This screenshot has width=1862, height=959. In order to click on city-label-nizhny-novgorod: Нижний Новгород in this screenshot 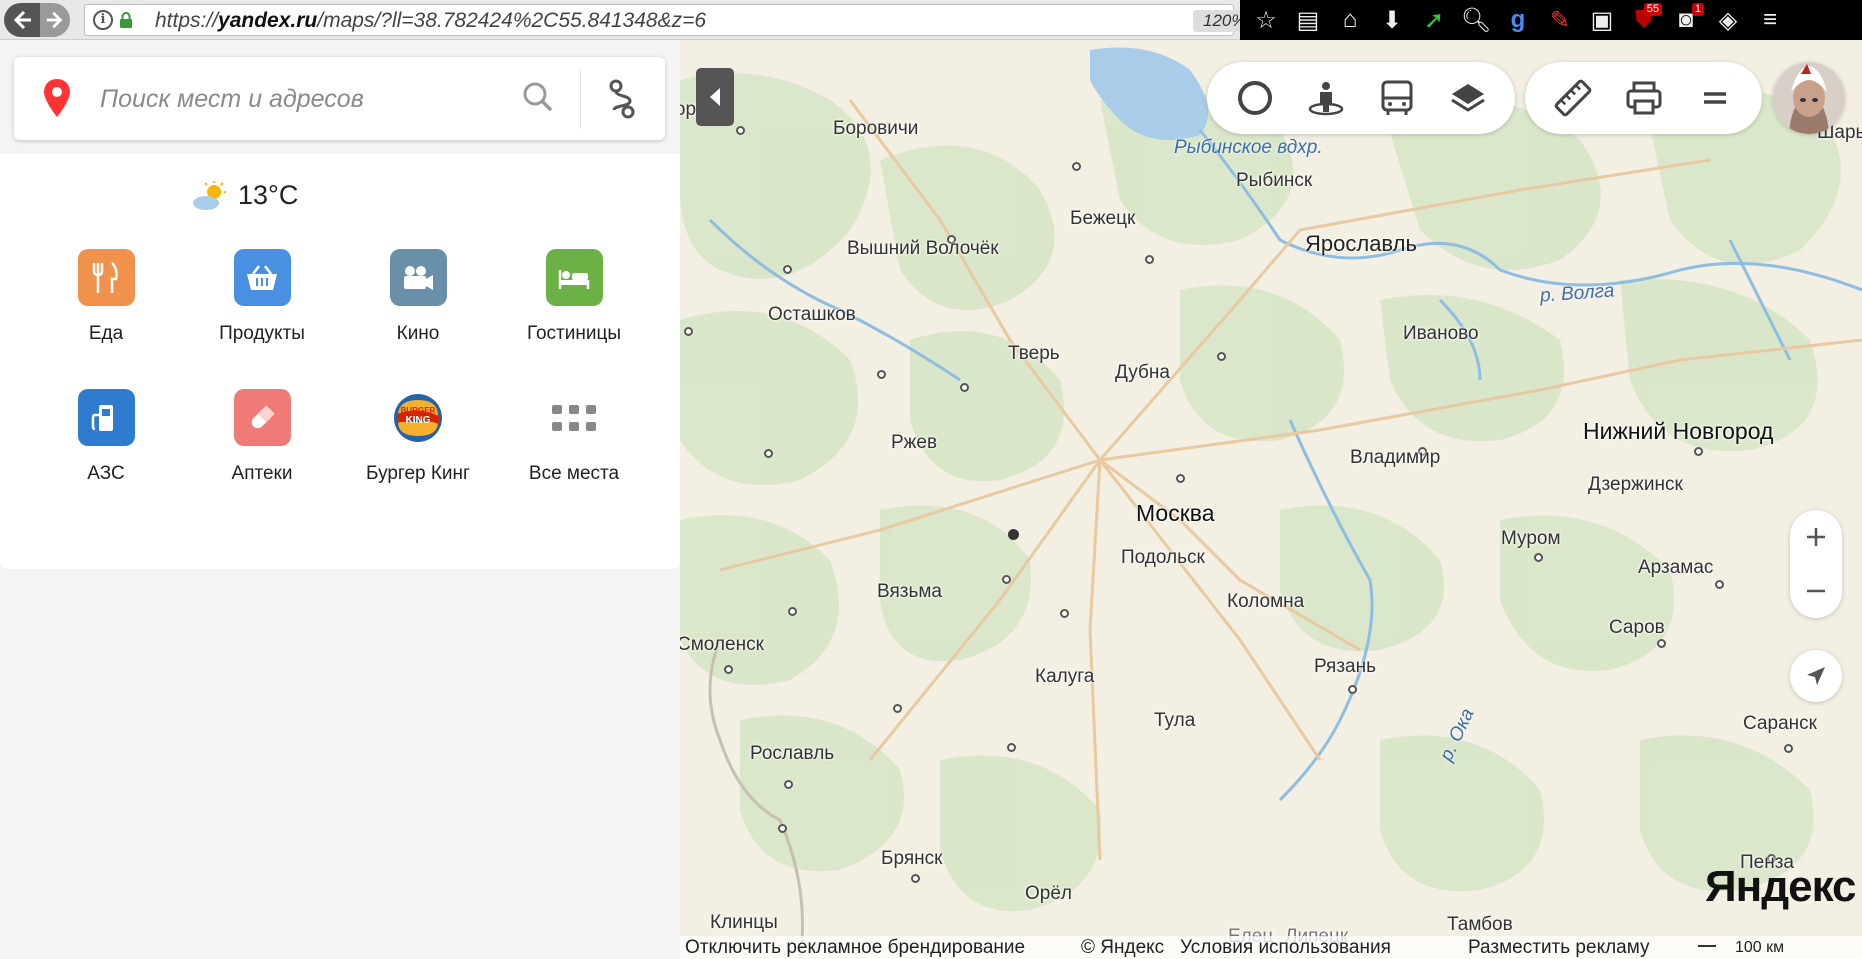, I will do `click(1678, 431)`.